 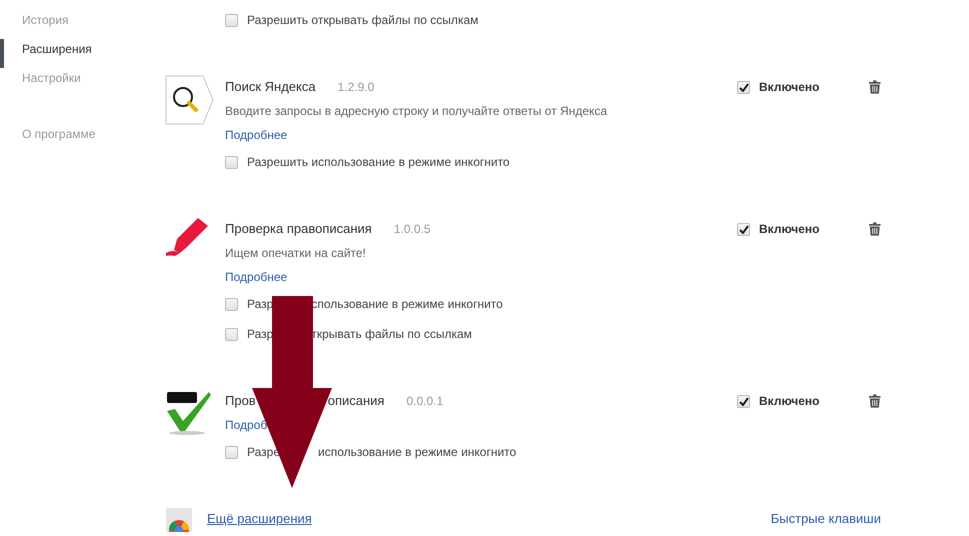 I want to click on option-label: Разрешить использование в режиме инкогнито, so click(x=378, y=161).